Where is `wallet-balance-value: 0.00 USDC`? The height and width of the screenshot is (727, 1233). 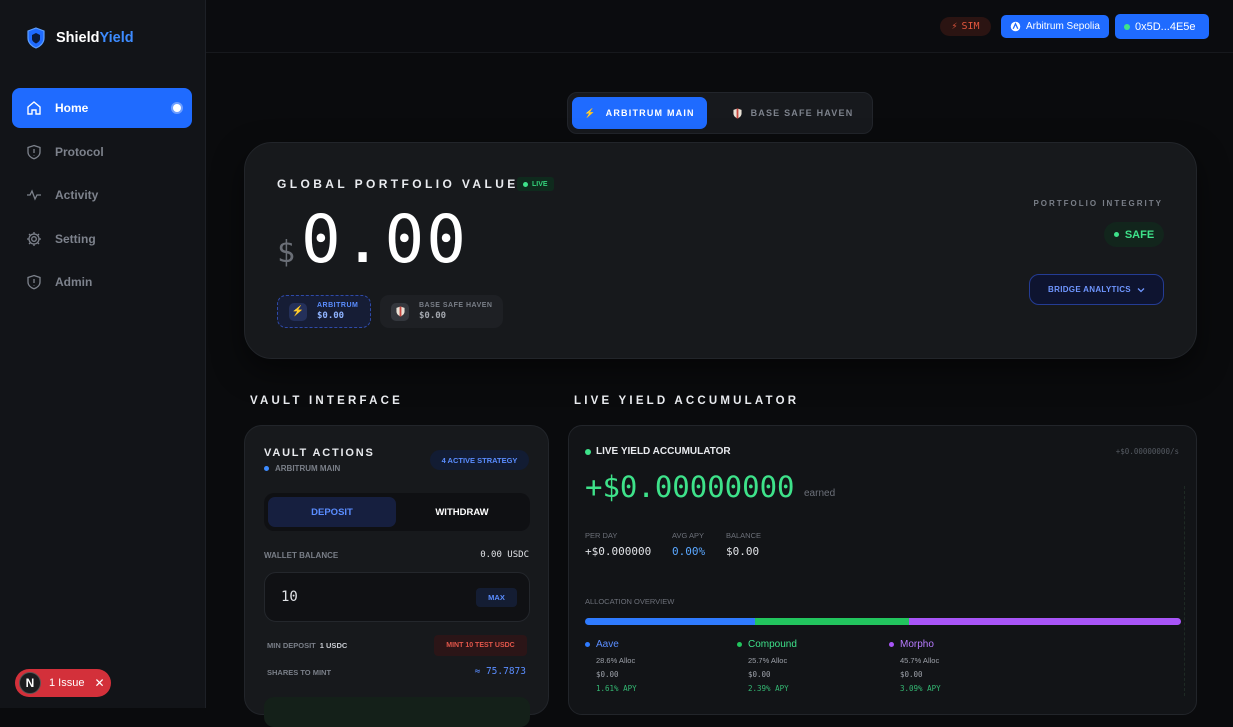
wallet-balance-value: 0.00 USDC is located at coordinates (504, 555).